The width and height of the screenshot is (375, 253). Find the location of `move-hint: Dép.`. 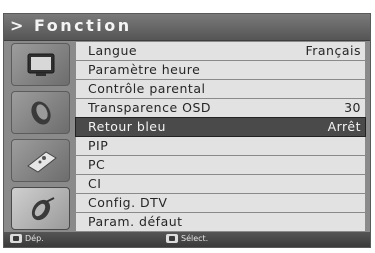

move-hint: Dép. is located at coordinates (27, 238).